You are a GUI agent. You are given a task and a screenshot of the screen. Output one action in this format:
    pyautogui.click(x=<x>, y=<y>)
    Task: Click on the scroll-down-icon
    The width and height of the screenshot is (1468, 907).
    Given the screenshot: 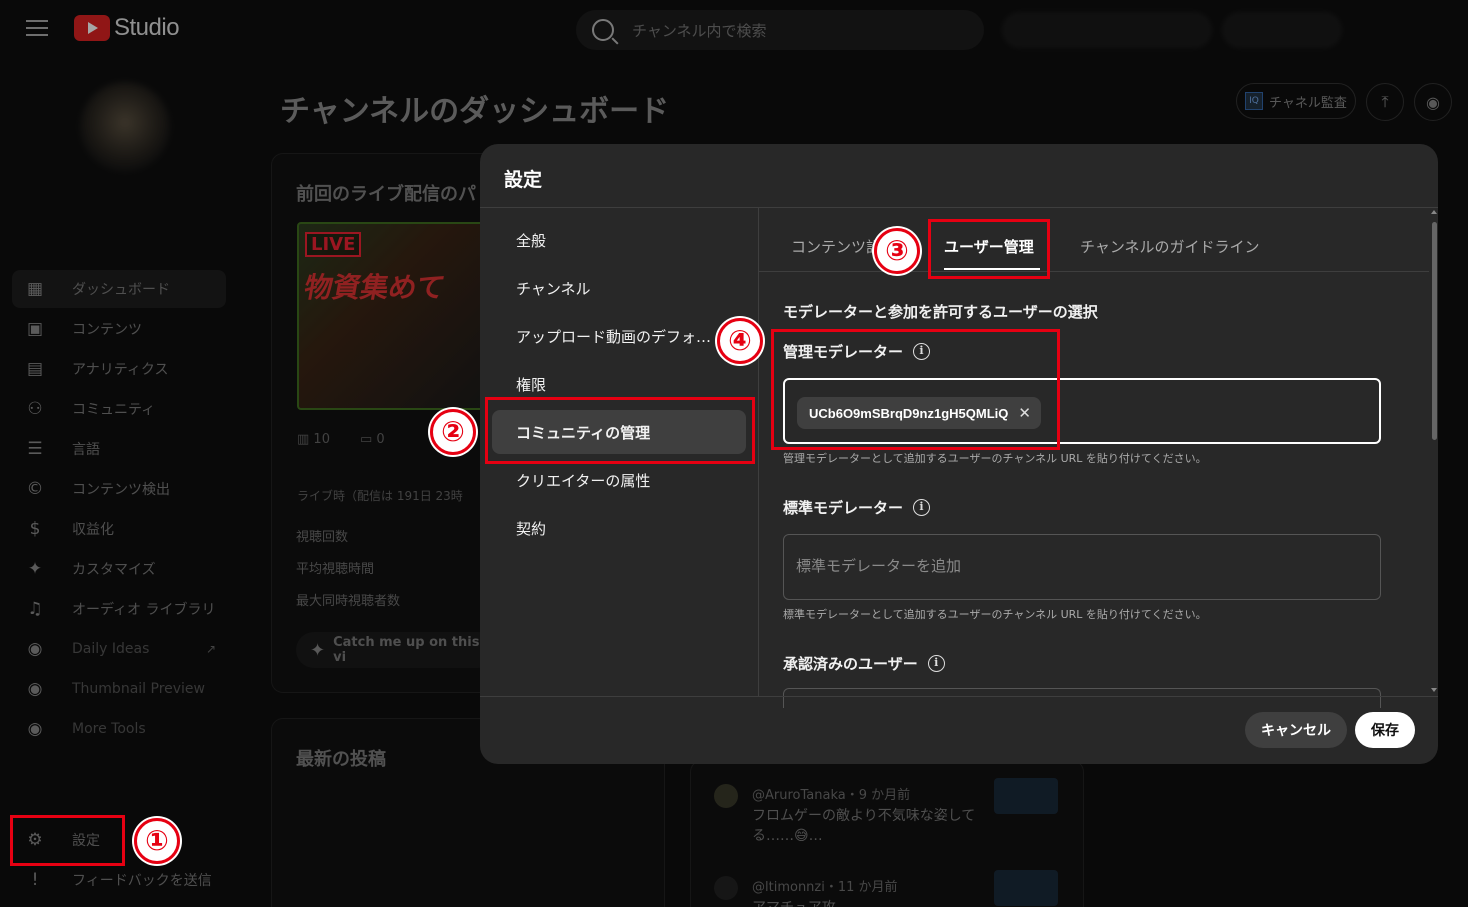 What is the action you would take?
    pyautogui.click(x=1434, y=690)
    